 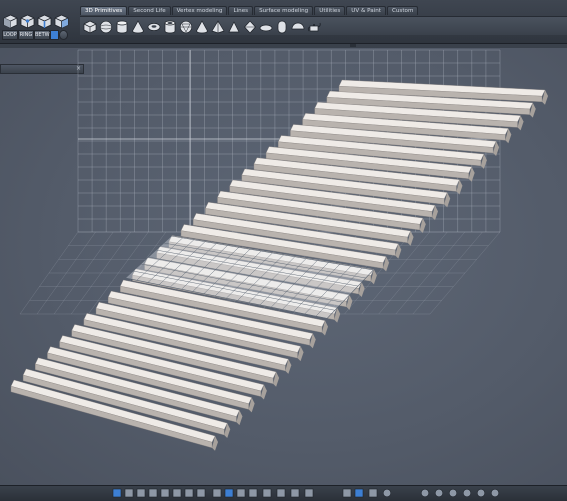 I want to click on grid-toggle-icon, so click(x=189, y=493).